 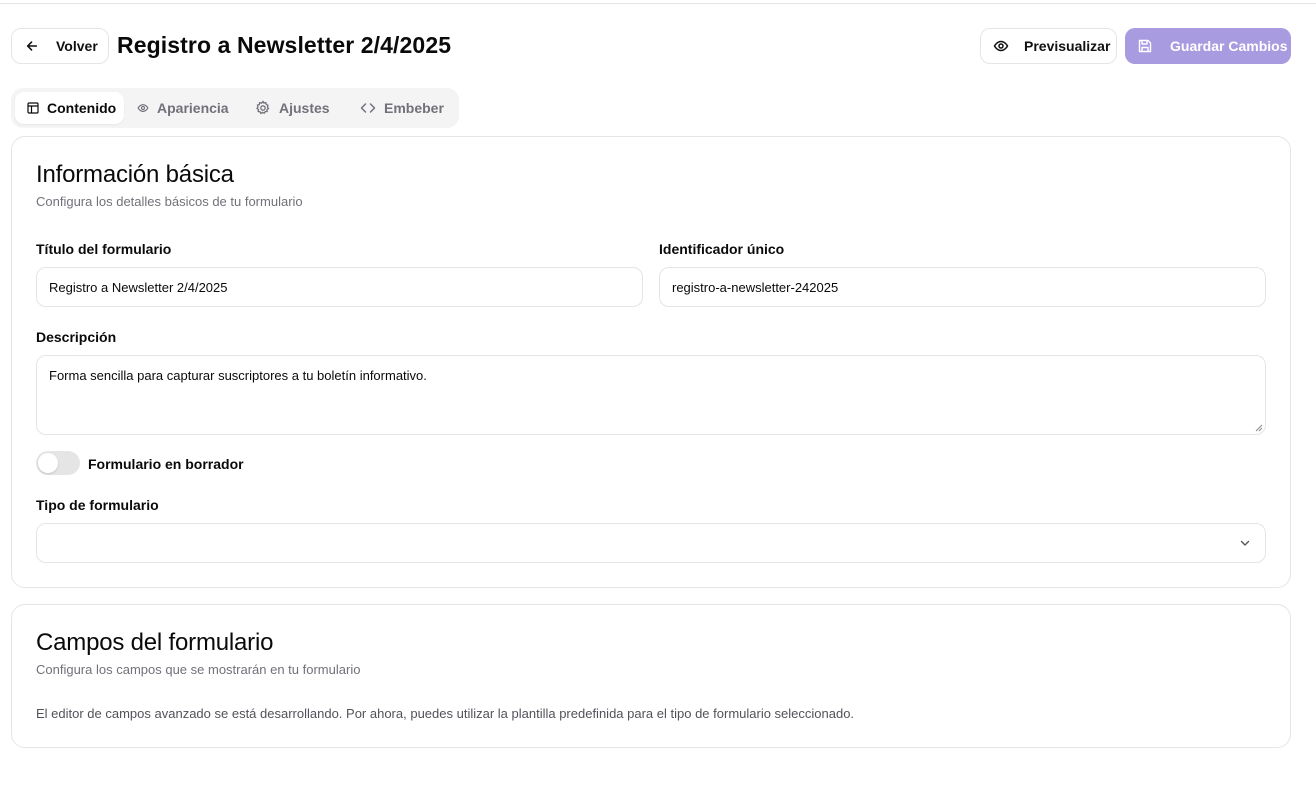 What do you see at coordinates (1259, 428) in the screenshot?
I see `resize-handle-icon` at bounding box center [1259, 428].